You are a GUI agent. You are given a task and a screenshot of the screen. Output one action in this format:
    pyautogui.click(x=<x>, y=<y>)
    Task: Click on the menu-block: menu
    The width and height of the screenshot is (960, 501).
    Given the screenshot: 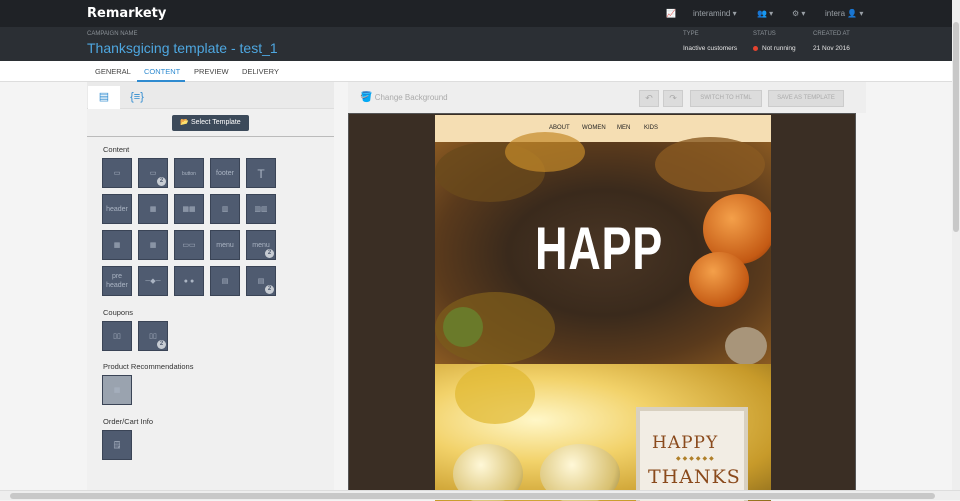 What is the action you would take?
    pyautogui.click(x=225, y=245)
    